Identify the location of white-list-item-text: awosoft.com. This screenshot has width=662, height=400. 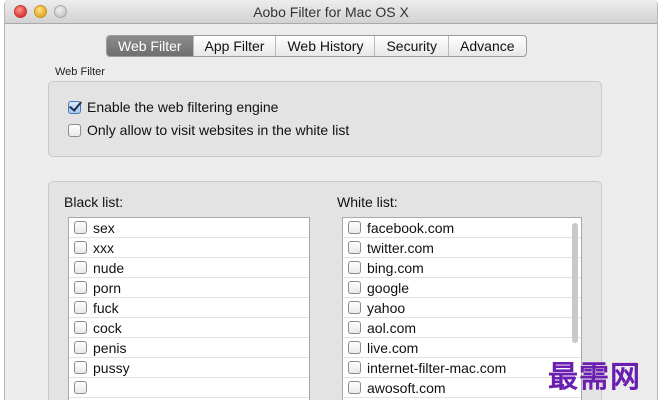
(406, 387).